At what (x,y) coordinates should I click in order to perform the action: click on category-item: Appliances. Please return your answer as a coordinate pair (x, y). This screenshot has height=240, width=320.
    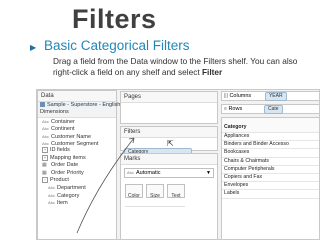
    Looking at the image, I should click on (270, 137).